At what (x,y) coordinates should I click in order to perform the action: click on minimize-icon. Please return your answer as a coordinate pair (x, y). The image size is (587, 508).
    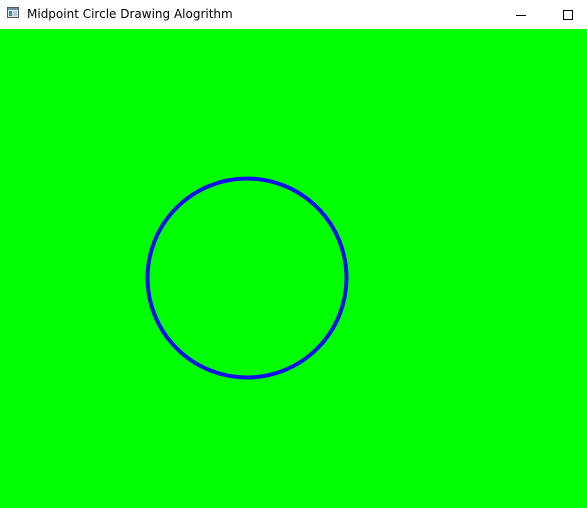
    Looking at the image, I should click on (521, 15).